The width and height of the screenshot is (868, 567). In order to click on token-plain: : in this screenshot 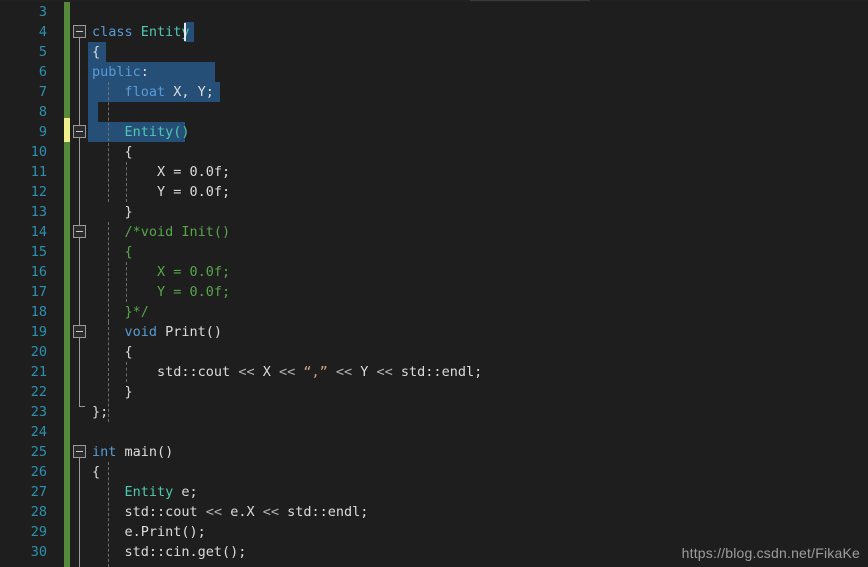, I will do `click(144, 72)`.